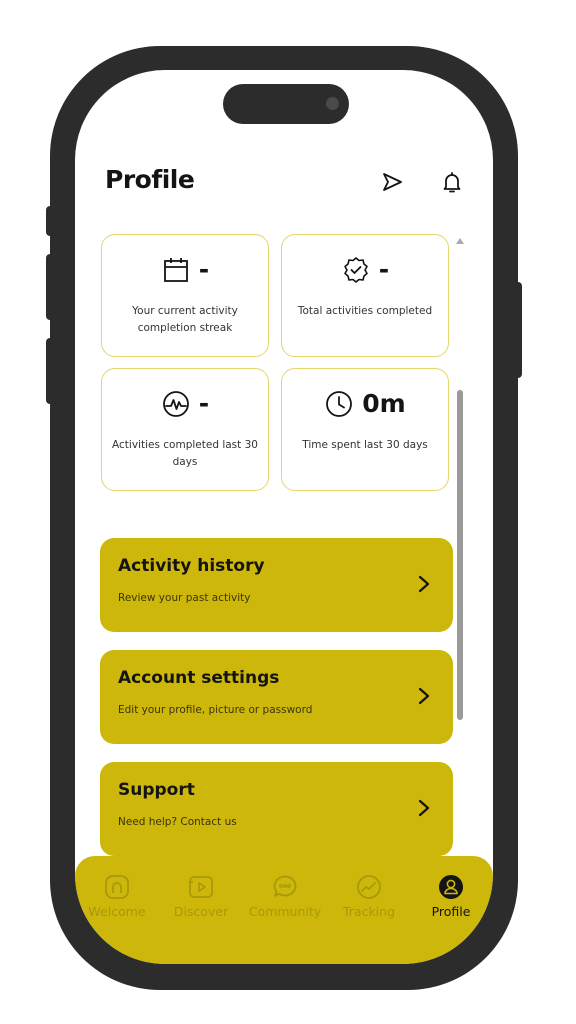 The image size is (576, 1024). I want to click on menu-title: Activity history, so click(191, 566).